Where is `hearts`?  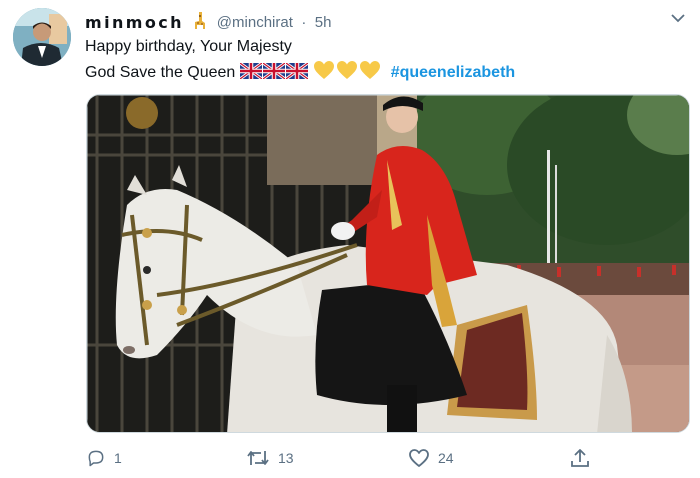
hearts is located at coordinates (349, 71).